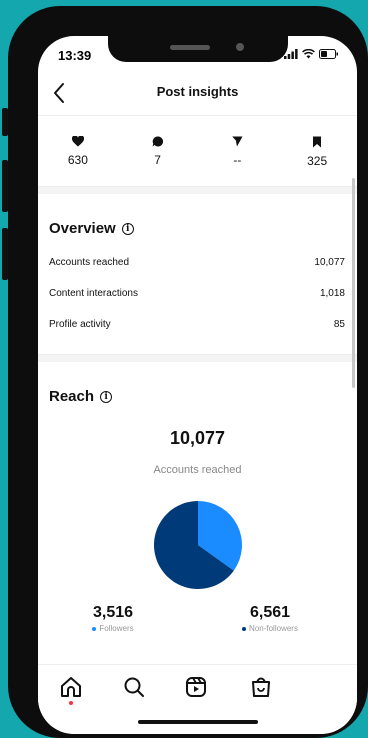  What do you see at coordinates (82, 228) in the screenshot?
I see `overview-title: Overview` at bounding box center [82, 228].